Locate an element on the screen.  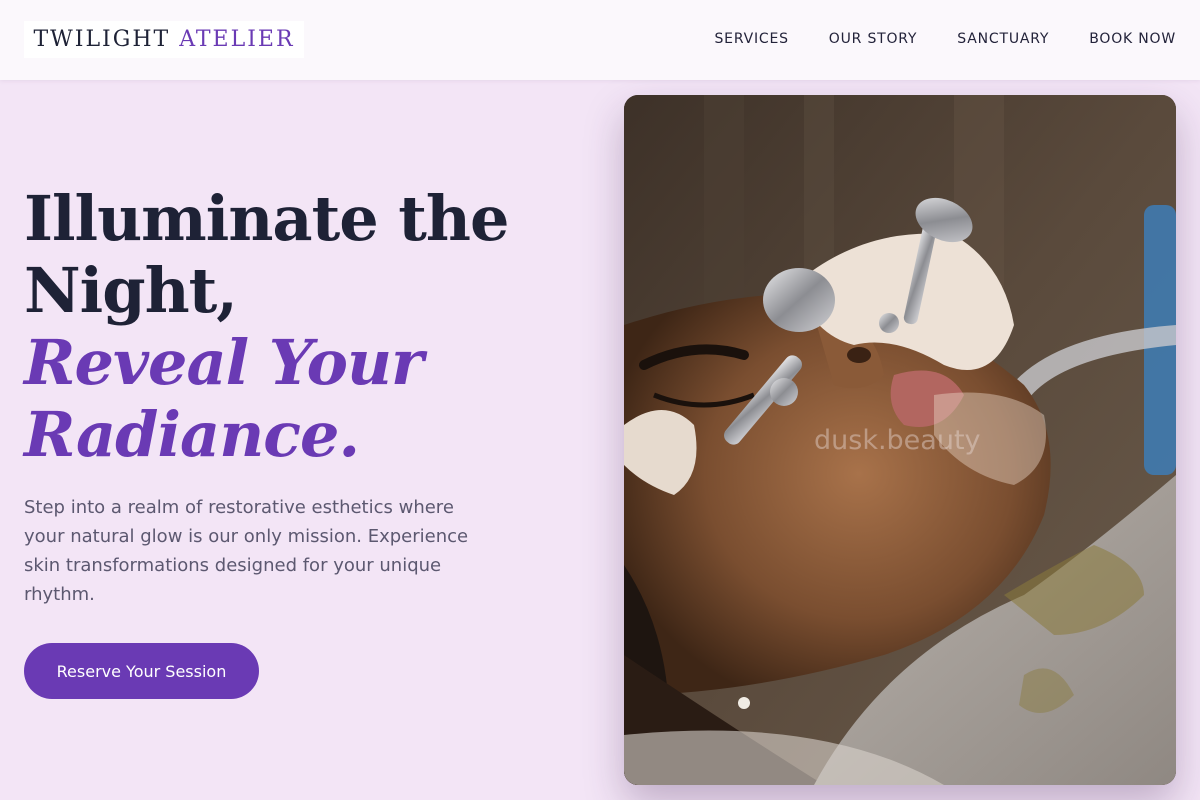
image-watermark: dusk.beauty is located at coordinates (897, 440).